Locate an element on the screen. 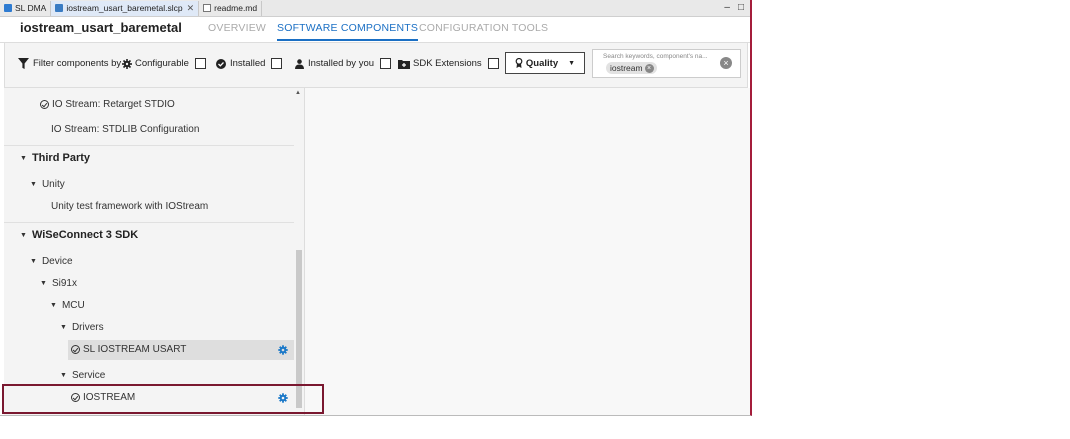 This screenshot has width=1070, height=439. tree-item-unity: ▼ Unity is located at coordinates (47, 184).